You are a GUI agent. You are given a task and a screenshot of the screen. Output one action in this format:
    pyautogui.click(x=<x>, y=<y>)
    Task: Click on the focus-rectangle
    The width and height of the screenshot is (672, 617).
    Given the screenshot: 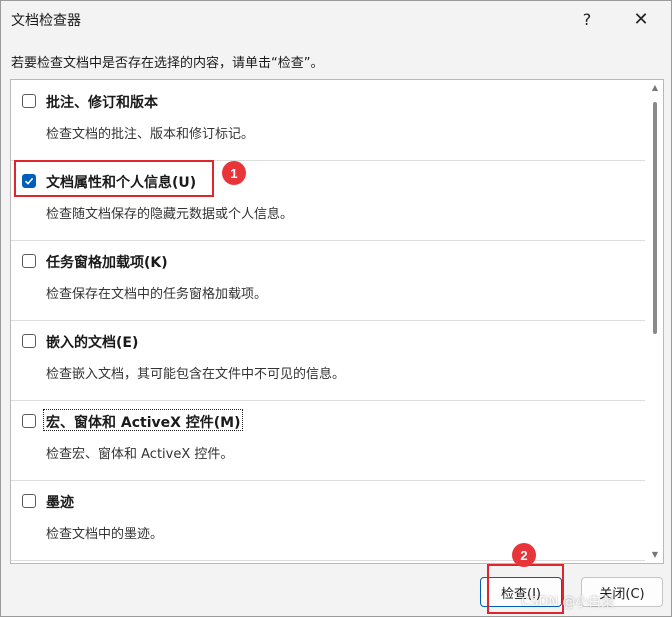 What is the action you would take?
    pyautogui.click(x=143, y=420)
    